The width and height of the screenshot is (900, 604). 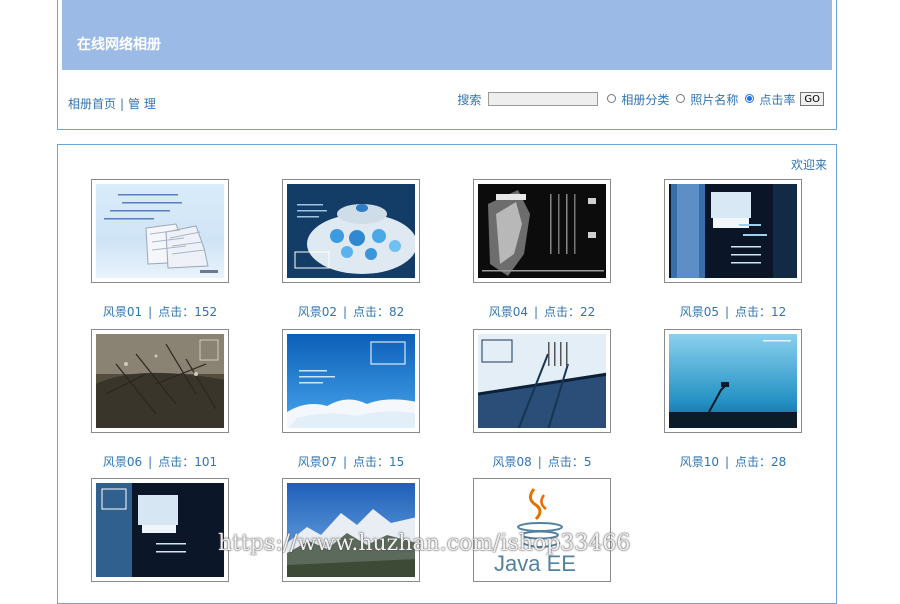 What do you see at coordinates (542, 530) in the screenshot?
I see `photo-thumbnail: Java EE` at bounding box center [542, 530].